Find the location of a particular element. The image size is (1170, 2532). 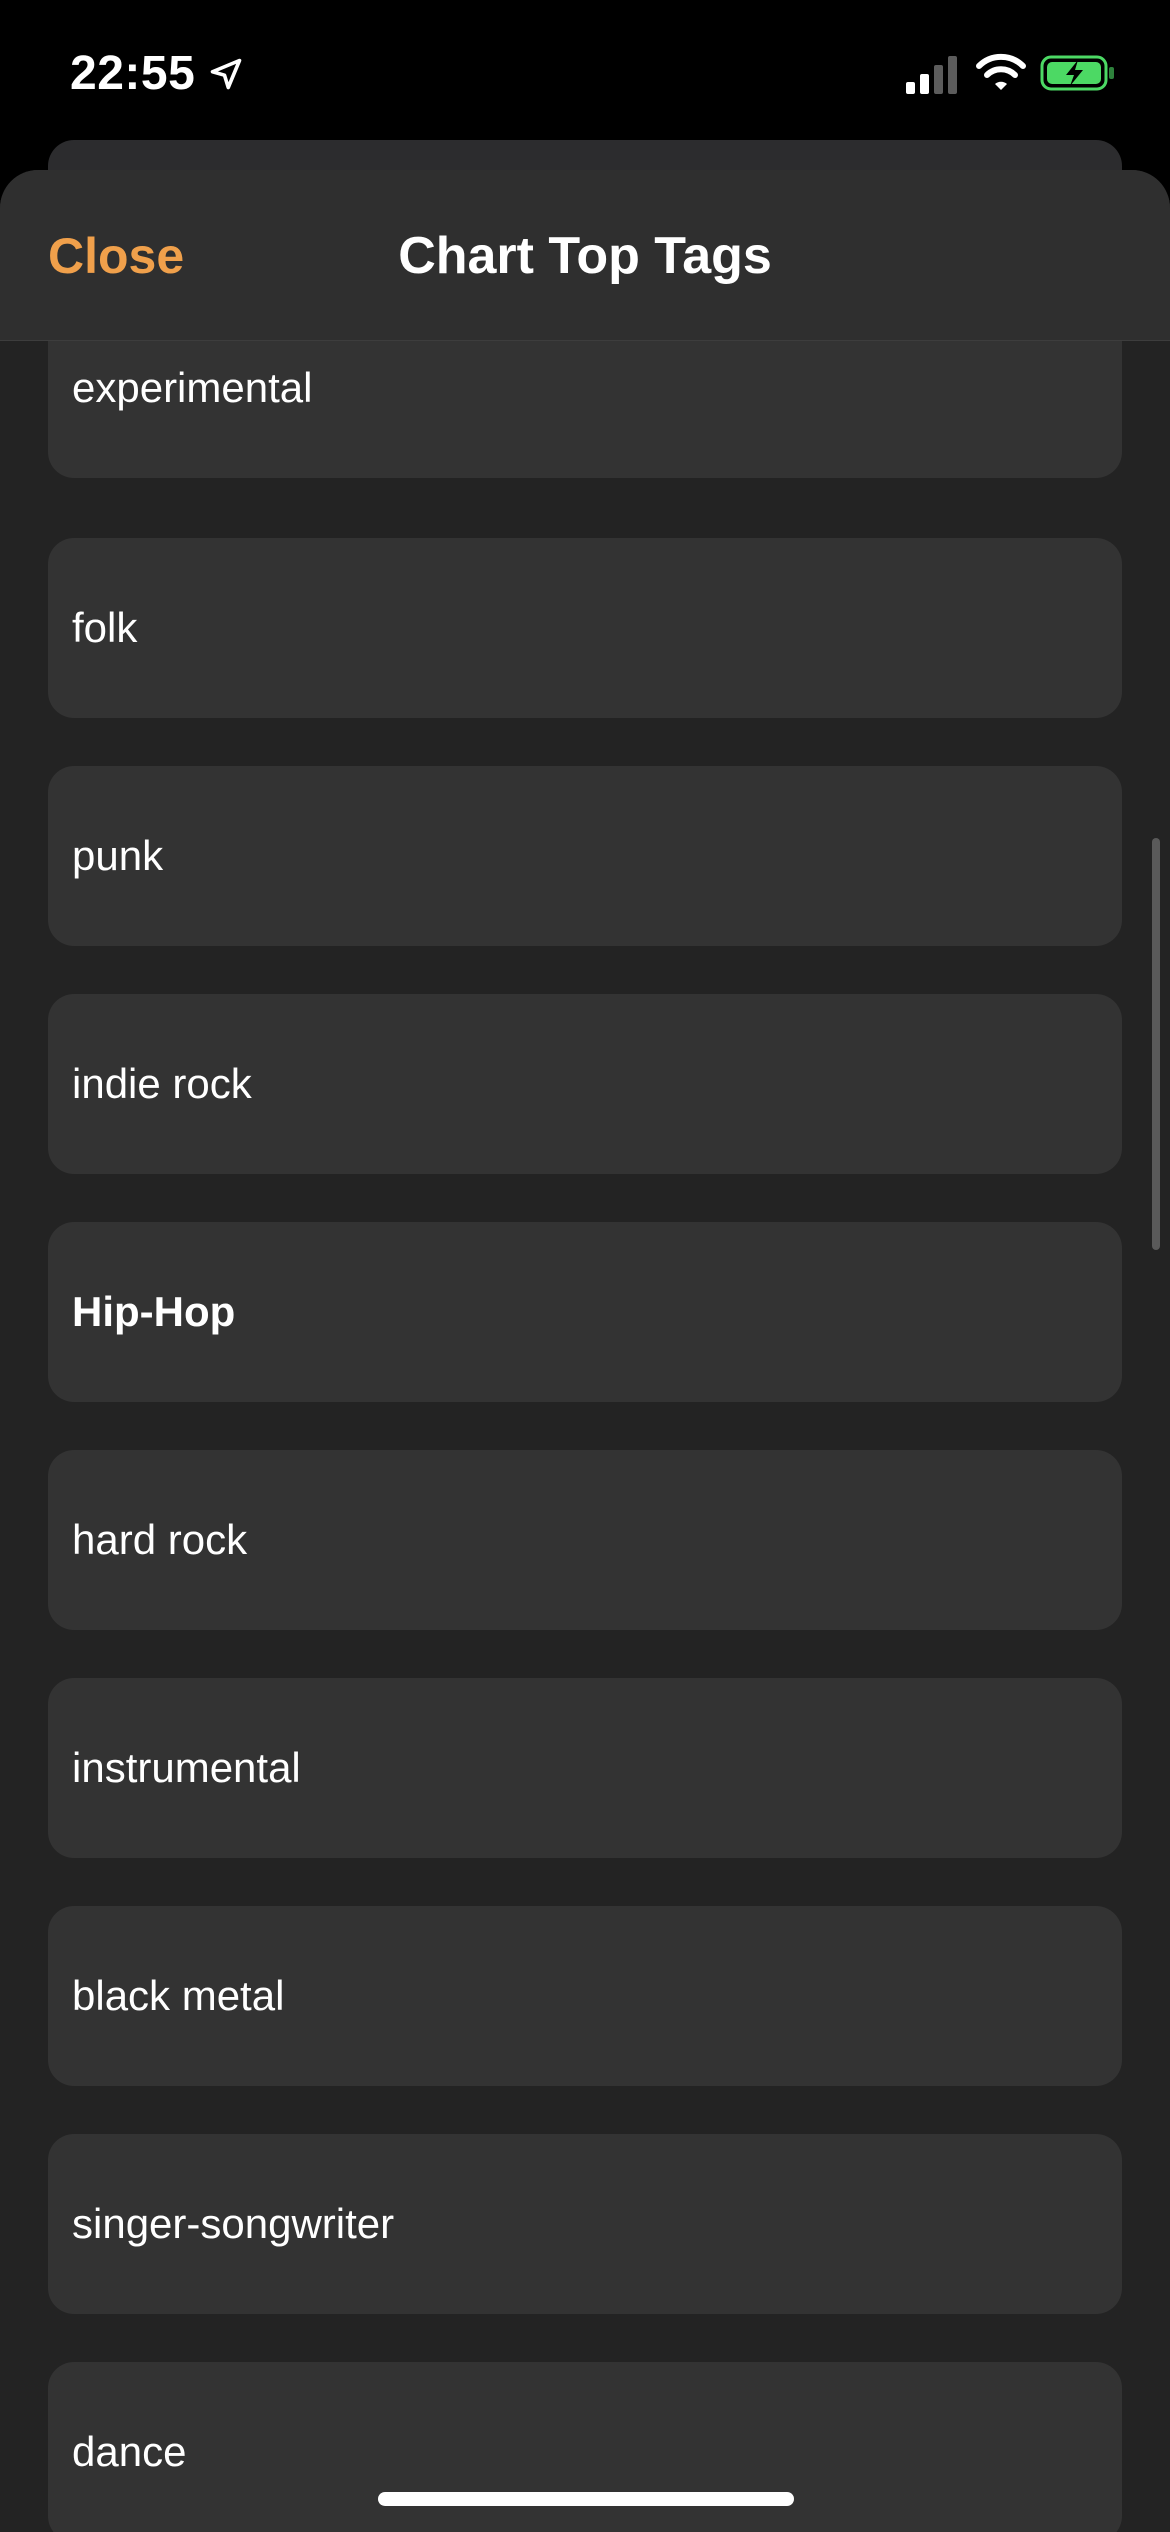

tag-label: folk is located at coordinates (105, 627).